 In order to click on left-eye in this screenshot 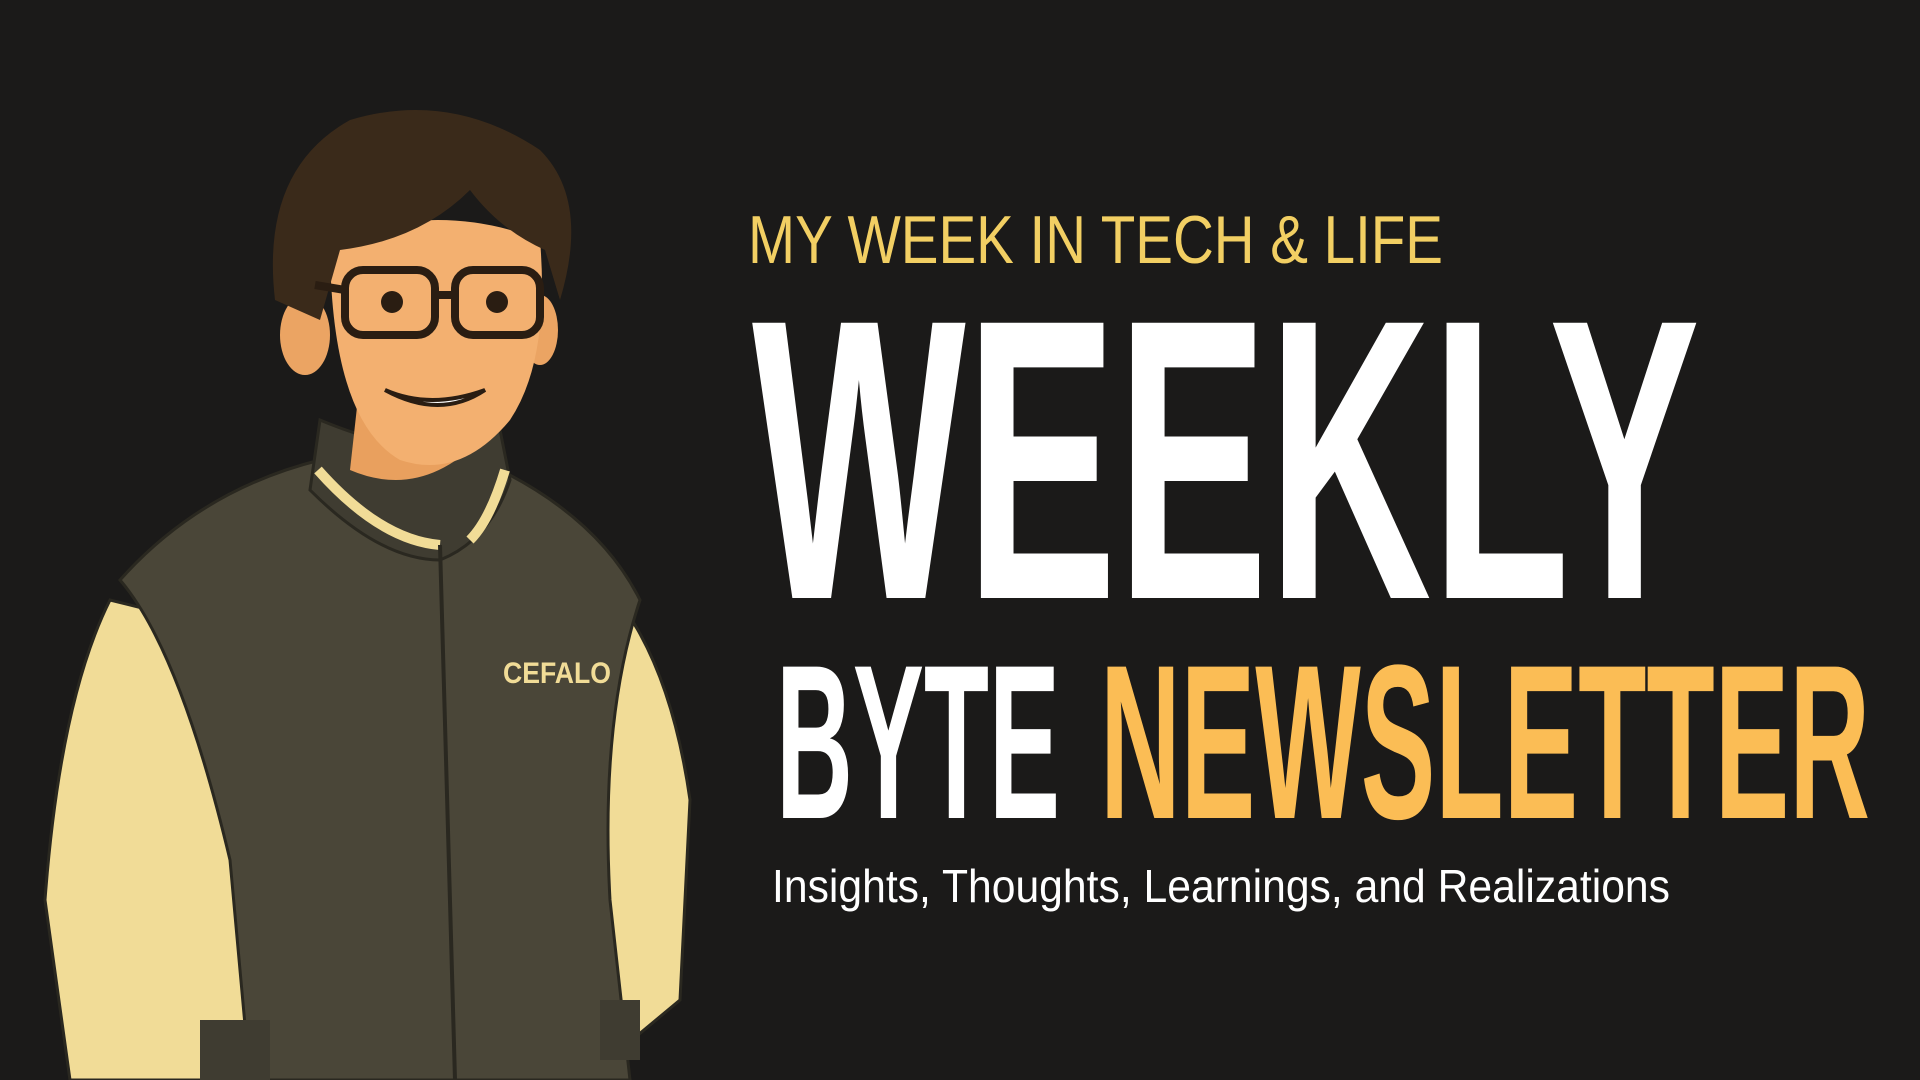, I will do `click(392, 302)`.